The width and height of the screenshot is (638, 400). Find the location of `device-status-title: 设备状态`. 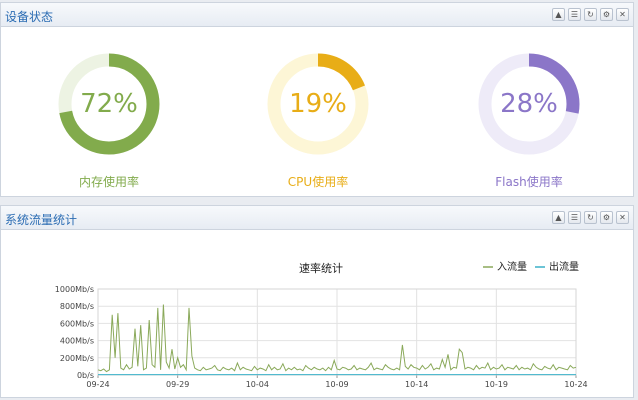

device-status-title: 设备状态 is located at coordinates (29, 17).